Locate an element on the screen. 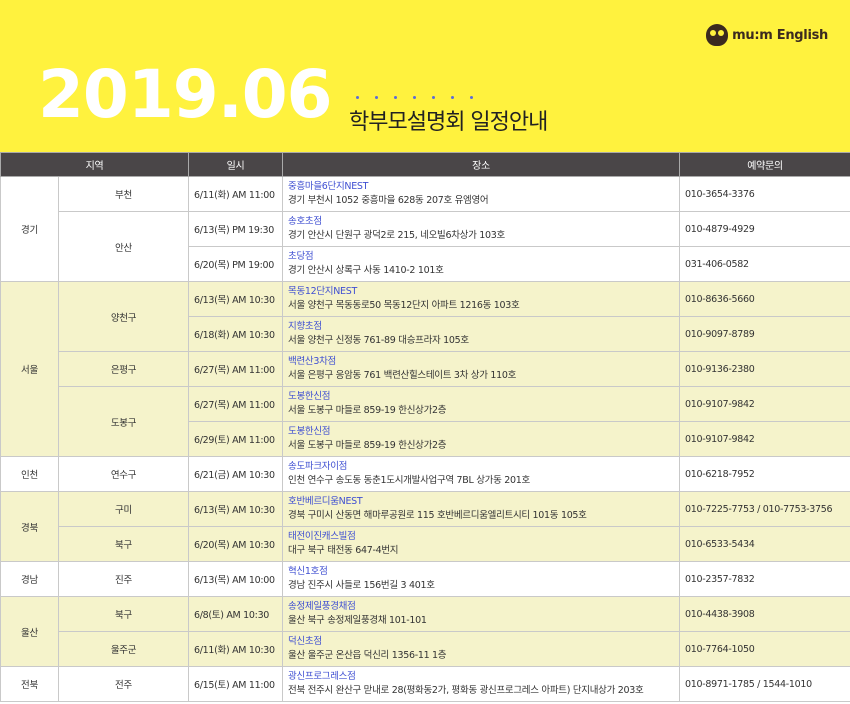 The width and height of the screenshot is (850, 704). branch-link: 지향초점 is located at coordinates (481, 327).